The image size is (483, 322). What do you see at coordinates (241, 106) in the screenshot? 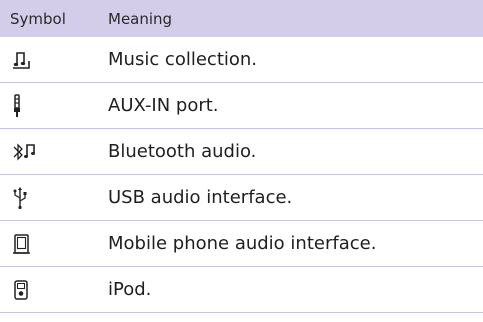
I see `table-row: AUX-IN port.` at bounding box center [241, 106].